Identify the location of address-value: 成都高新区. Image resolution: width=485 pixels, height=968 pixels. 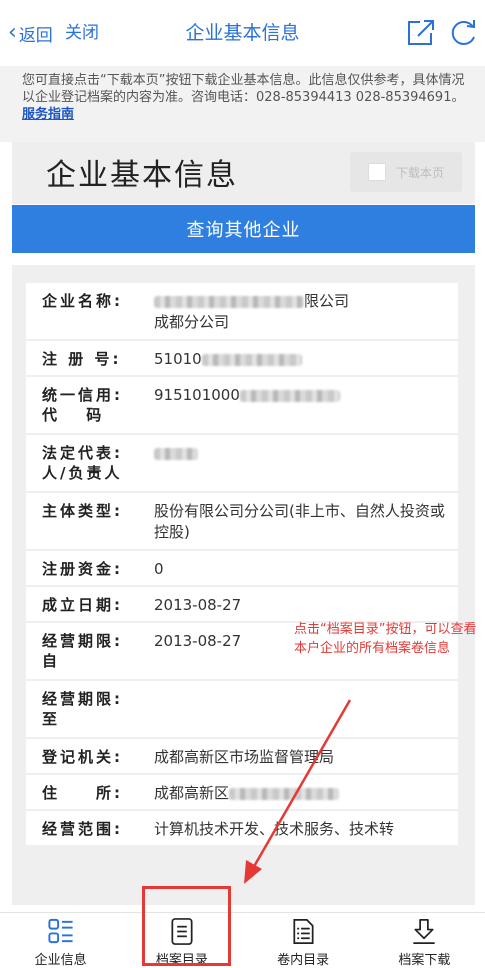
(306, 792).